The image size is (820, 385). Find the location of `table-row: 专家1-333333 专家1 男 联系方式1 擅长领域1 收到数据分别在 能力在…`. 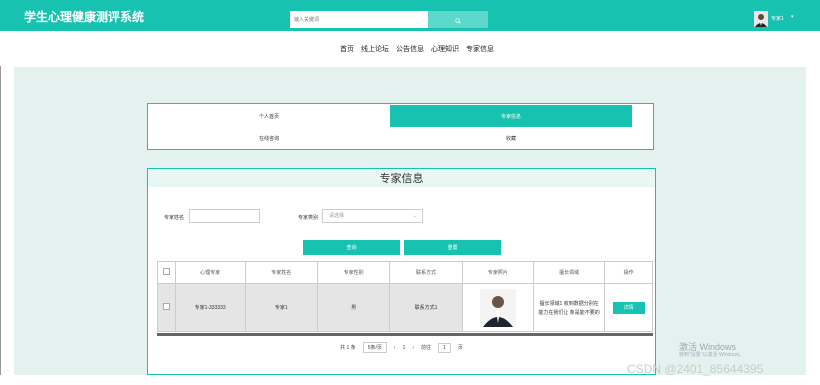

table-row: 专家1-333333 专家1 男 联系方式1 擅长领域1 收到数据分别在 能力在… is located at coordinates (405, 307).